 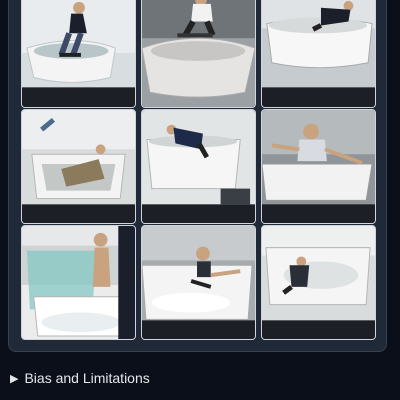 I want to click on bias-and-limitations-accordion: ▶ Bias and Limitations, so click(x=80, y=378).